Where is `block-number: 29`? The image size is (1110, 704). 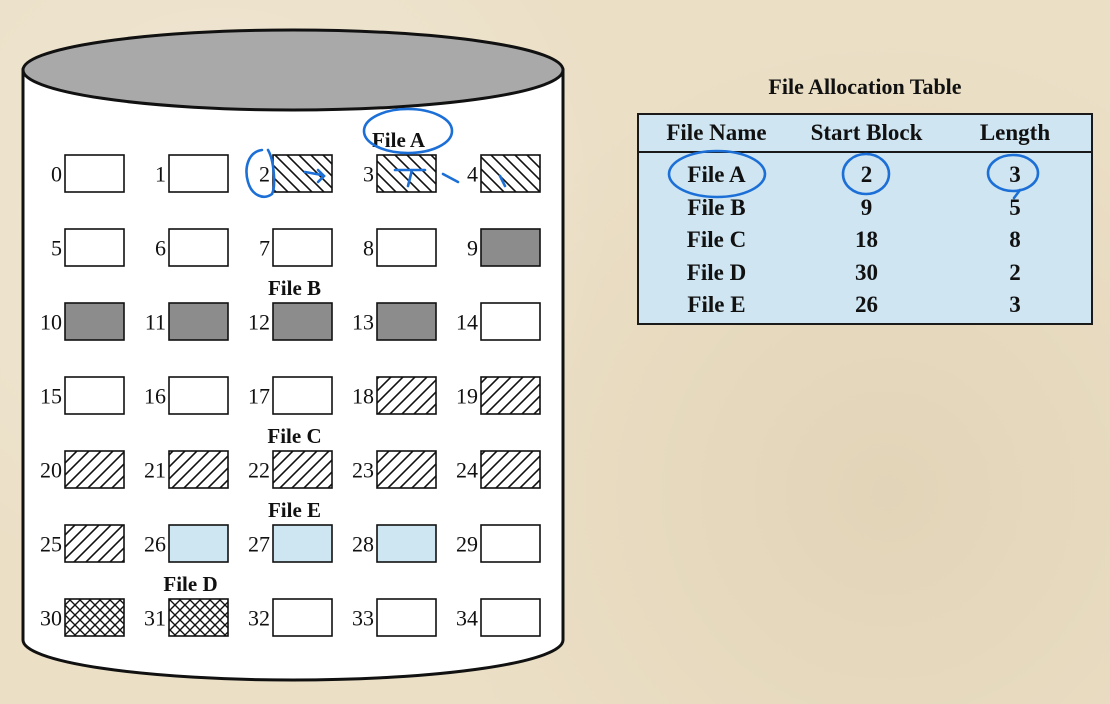
block-number: 29 is located at coordinates (467, 544).